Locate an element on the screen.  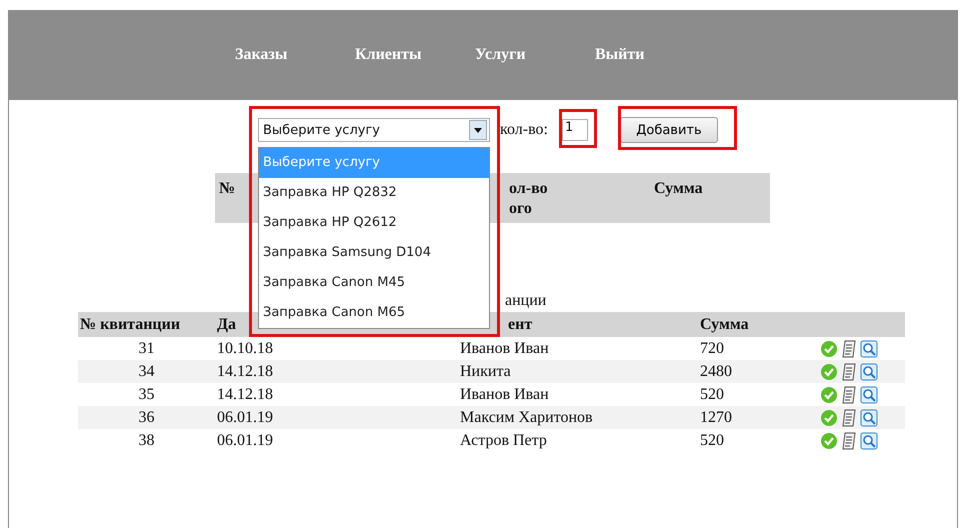
table-cell-text: 10.10.18 is located at coordinates (245, 349).